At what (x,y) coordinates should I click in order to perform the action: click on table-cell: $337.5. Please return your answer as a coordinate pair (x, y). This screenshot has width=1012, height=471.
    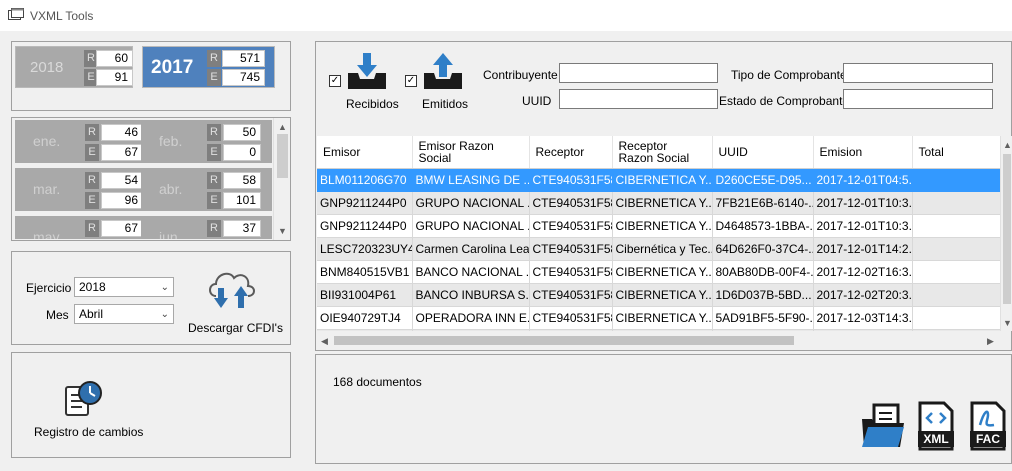
    Looking at the image, I should click on (956, 226).